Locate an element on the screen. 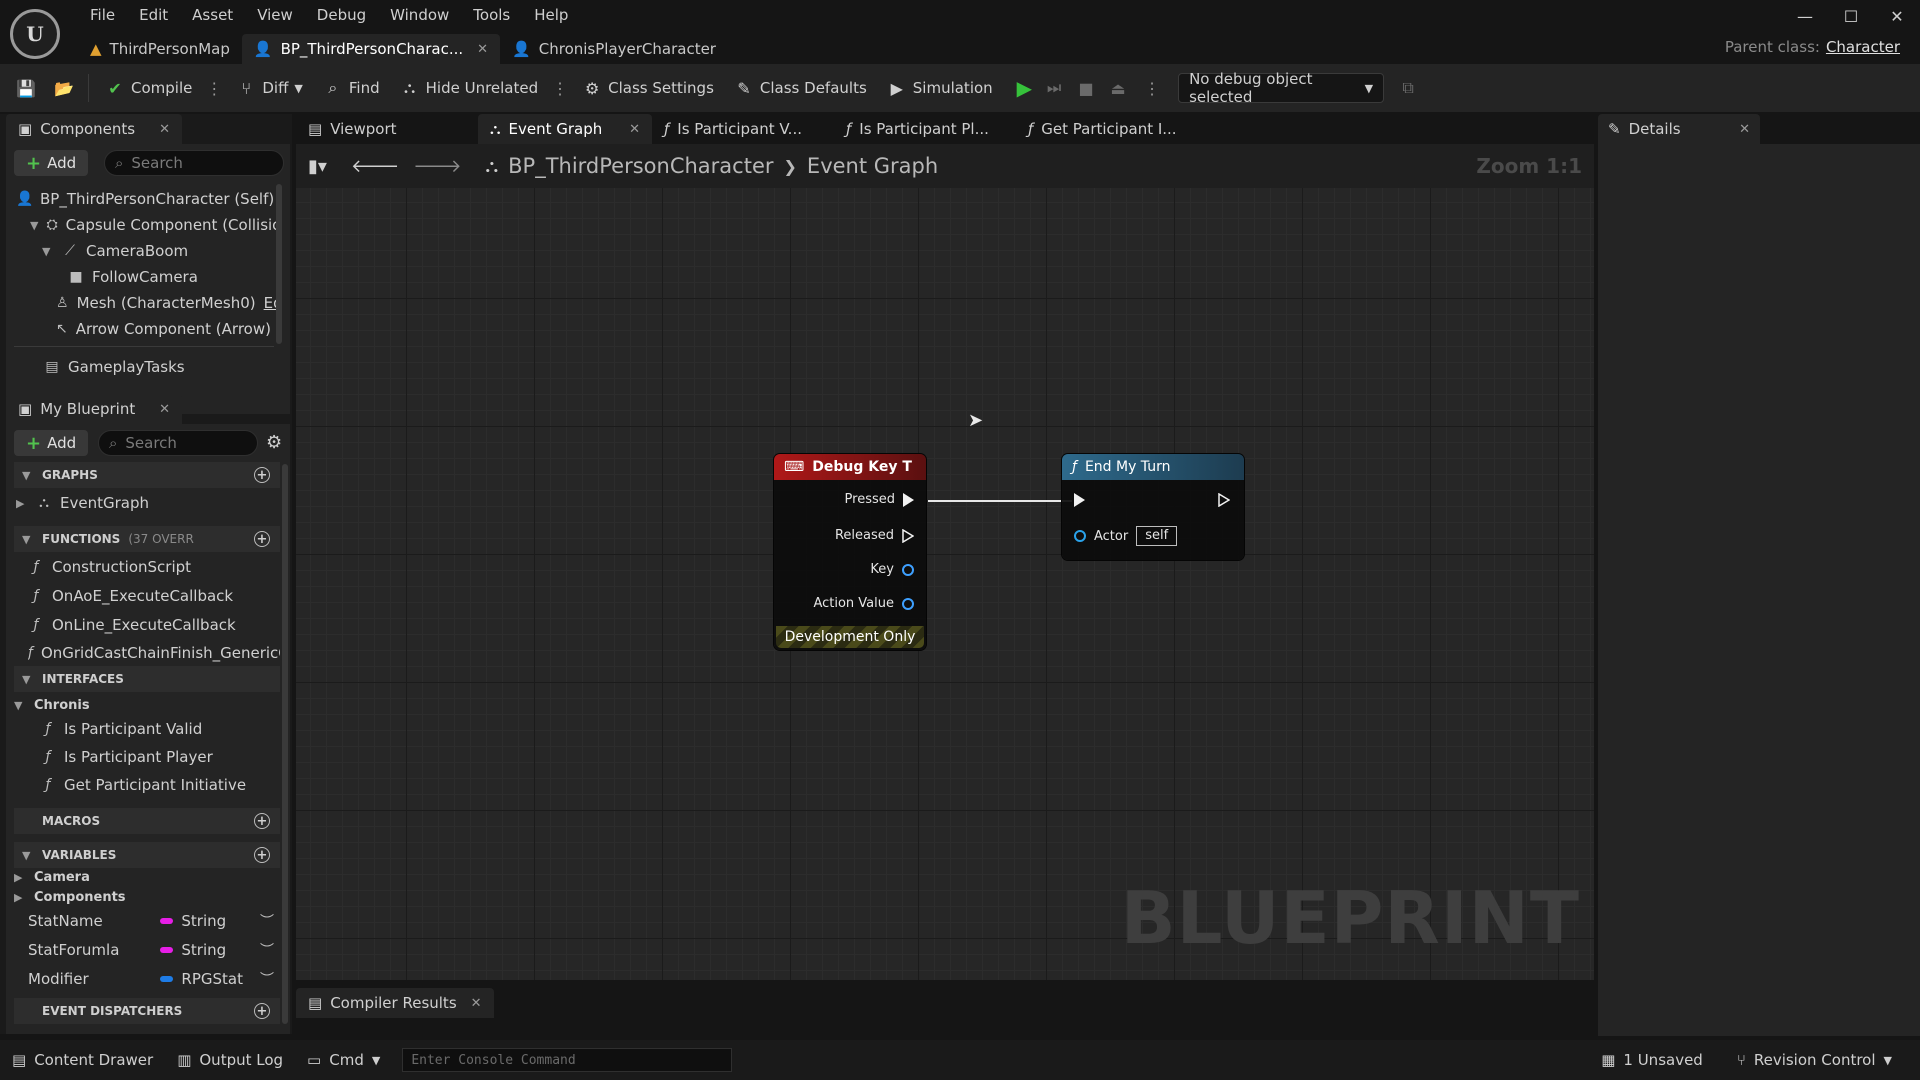 The width and height of the screenshot is (1920, 1080). interface-item: ƒ Get Participant Initiative is located at coordinates (160, 785).